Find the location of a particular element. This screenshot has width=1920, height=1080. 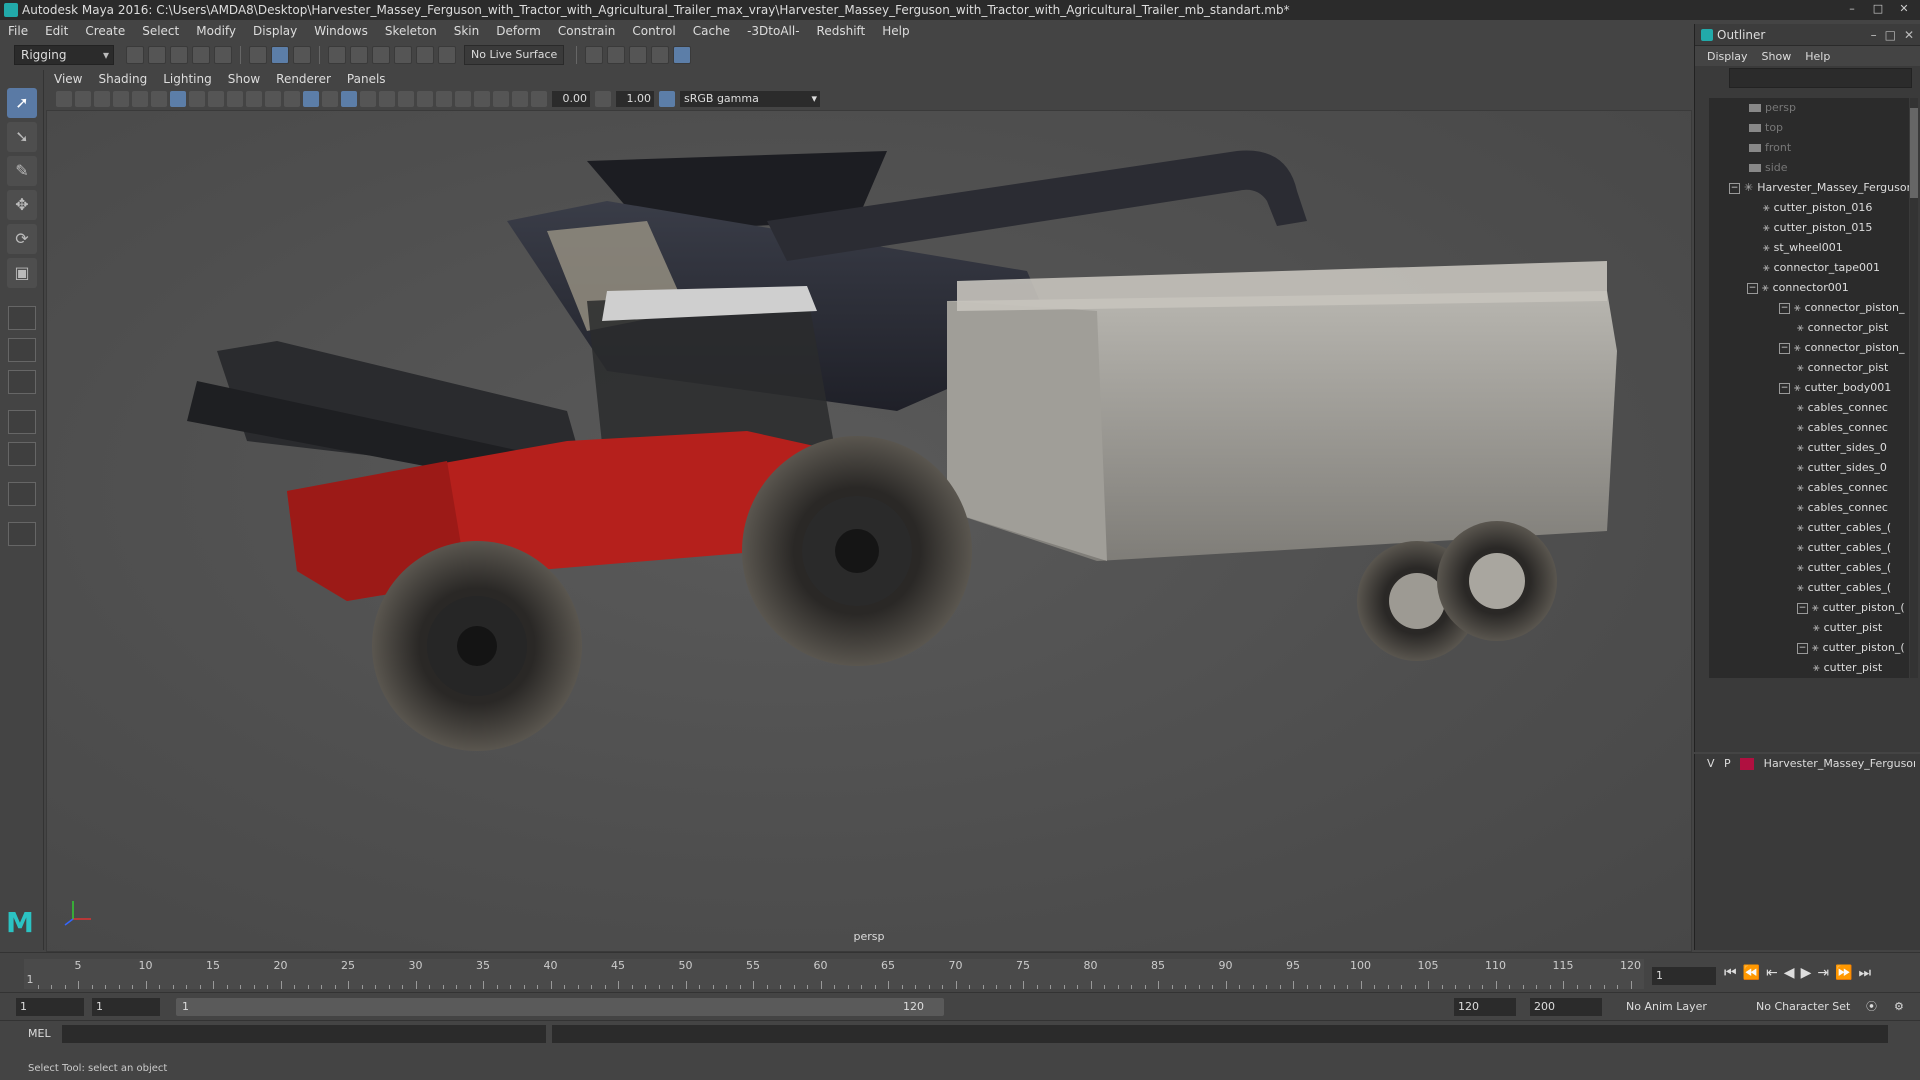

xray-components-icon is located at coordinates (520, 99).